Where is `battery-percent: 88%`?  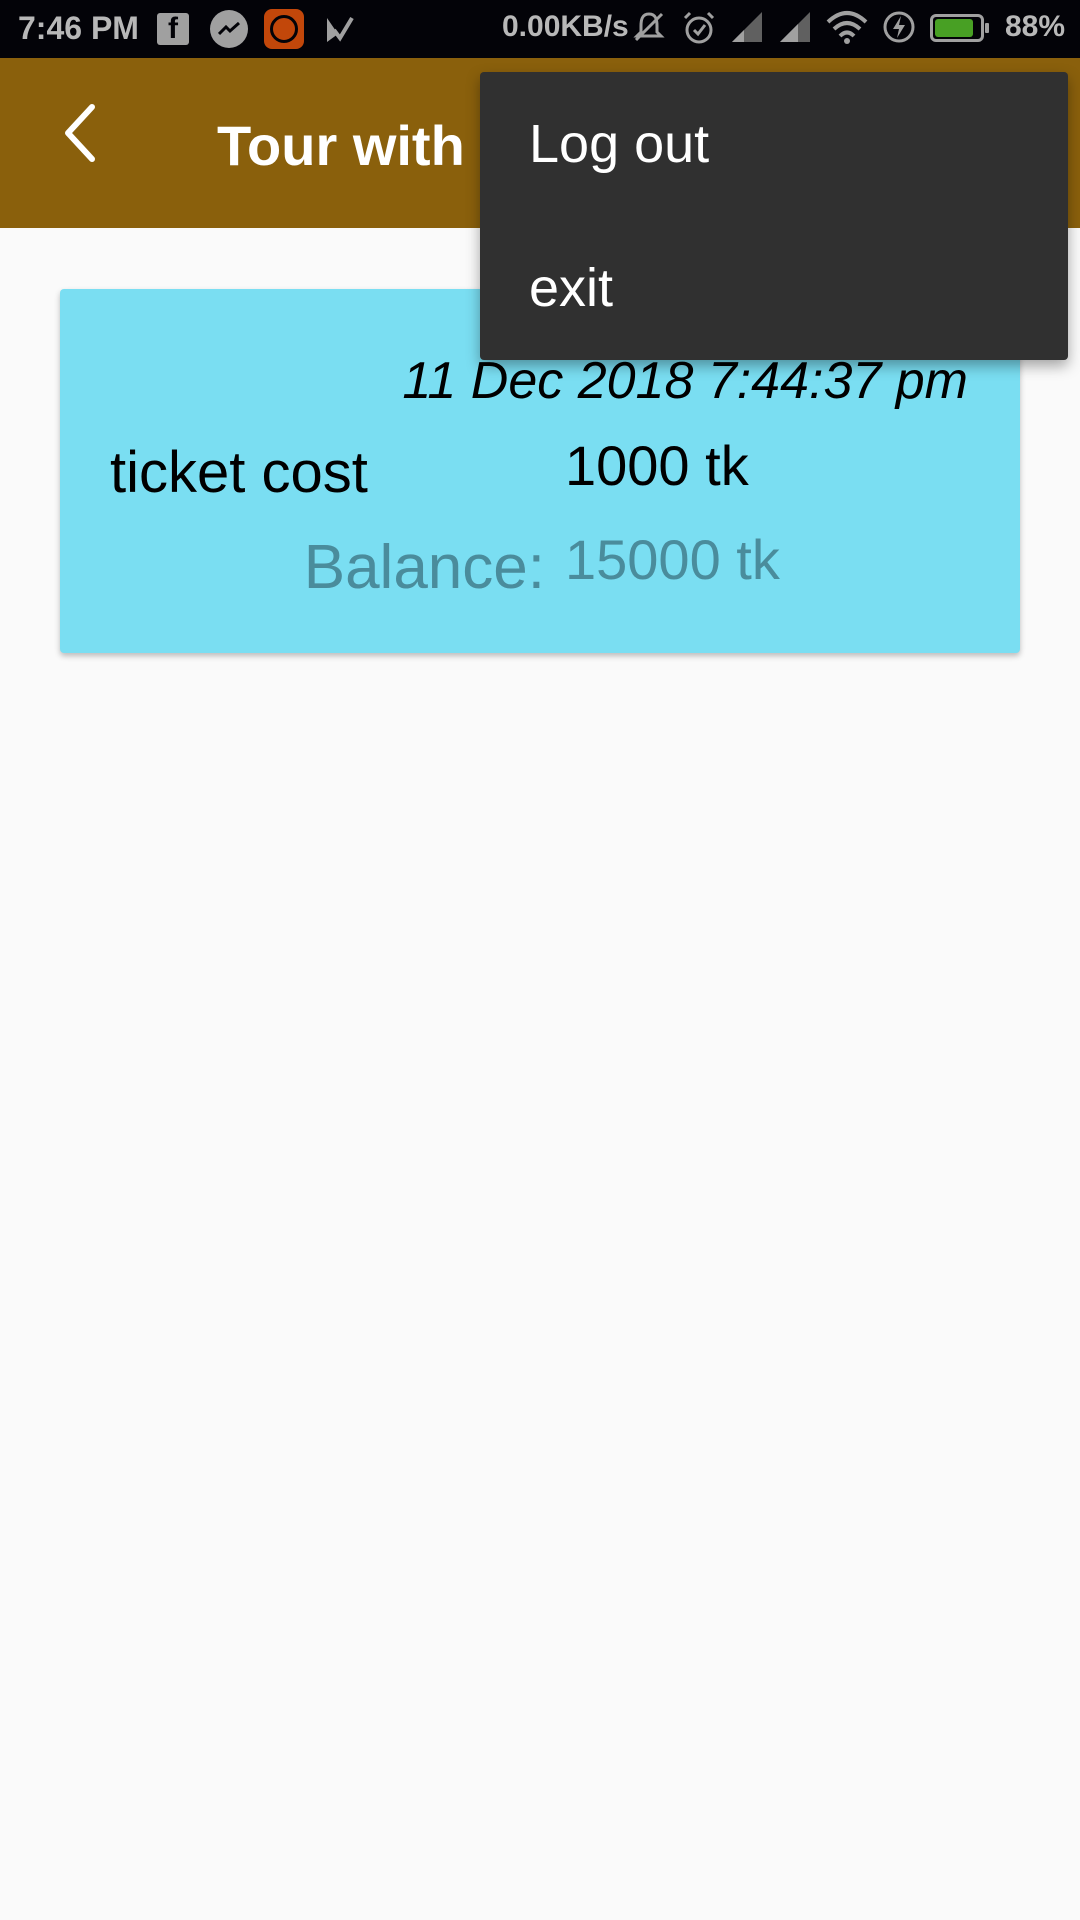
battery-percent: 88% is located at coordinates (1035, 26).